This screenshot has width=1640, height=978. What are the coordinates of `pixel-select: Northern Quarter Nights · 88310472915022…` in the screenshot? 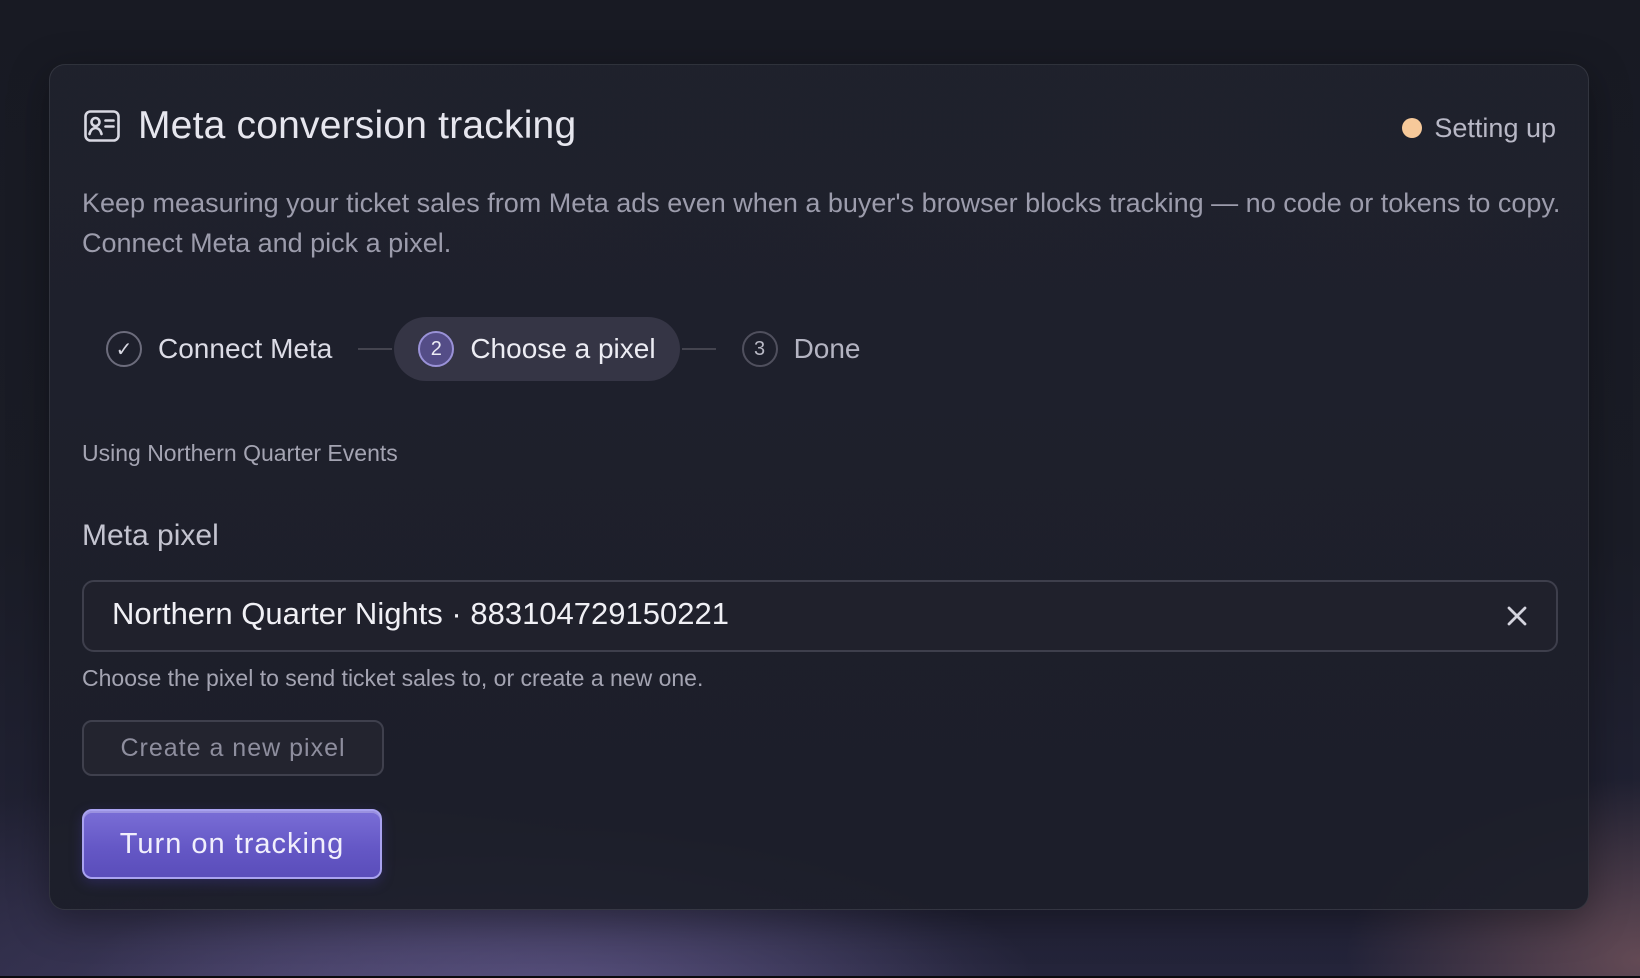 It's located at (820, 616).